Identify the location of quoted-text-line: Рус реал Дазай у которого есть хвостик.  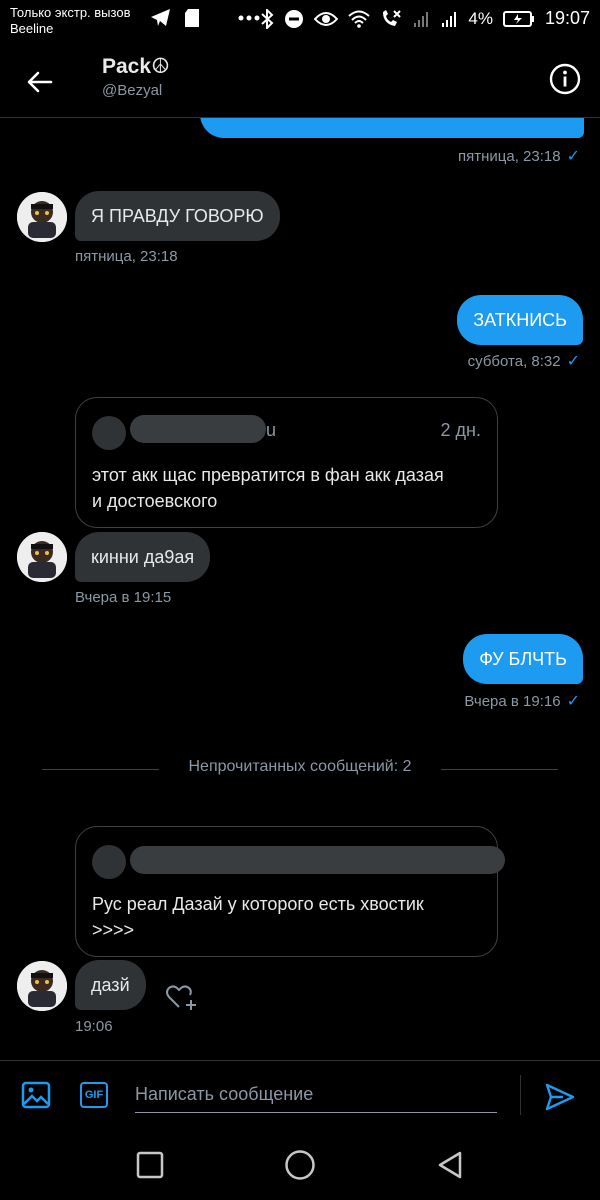
(258, 904).